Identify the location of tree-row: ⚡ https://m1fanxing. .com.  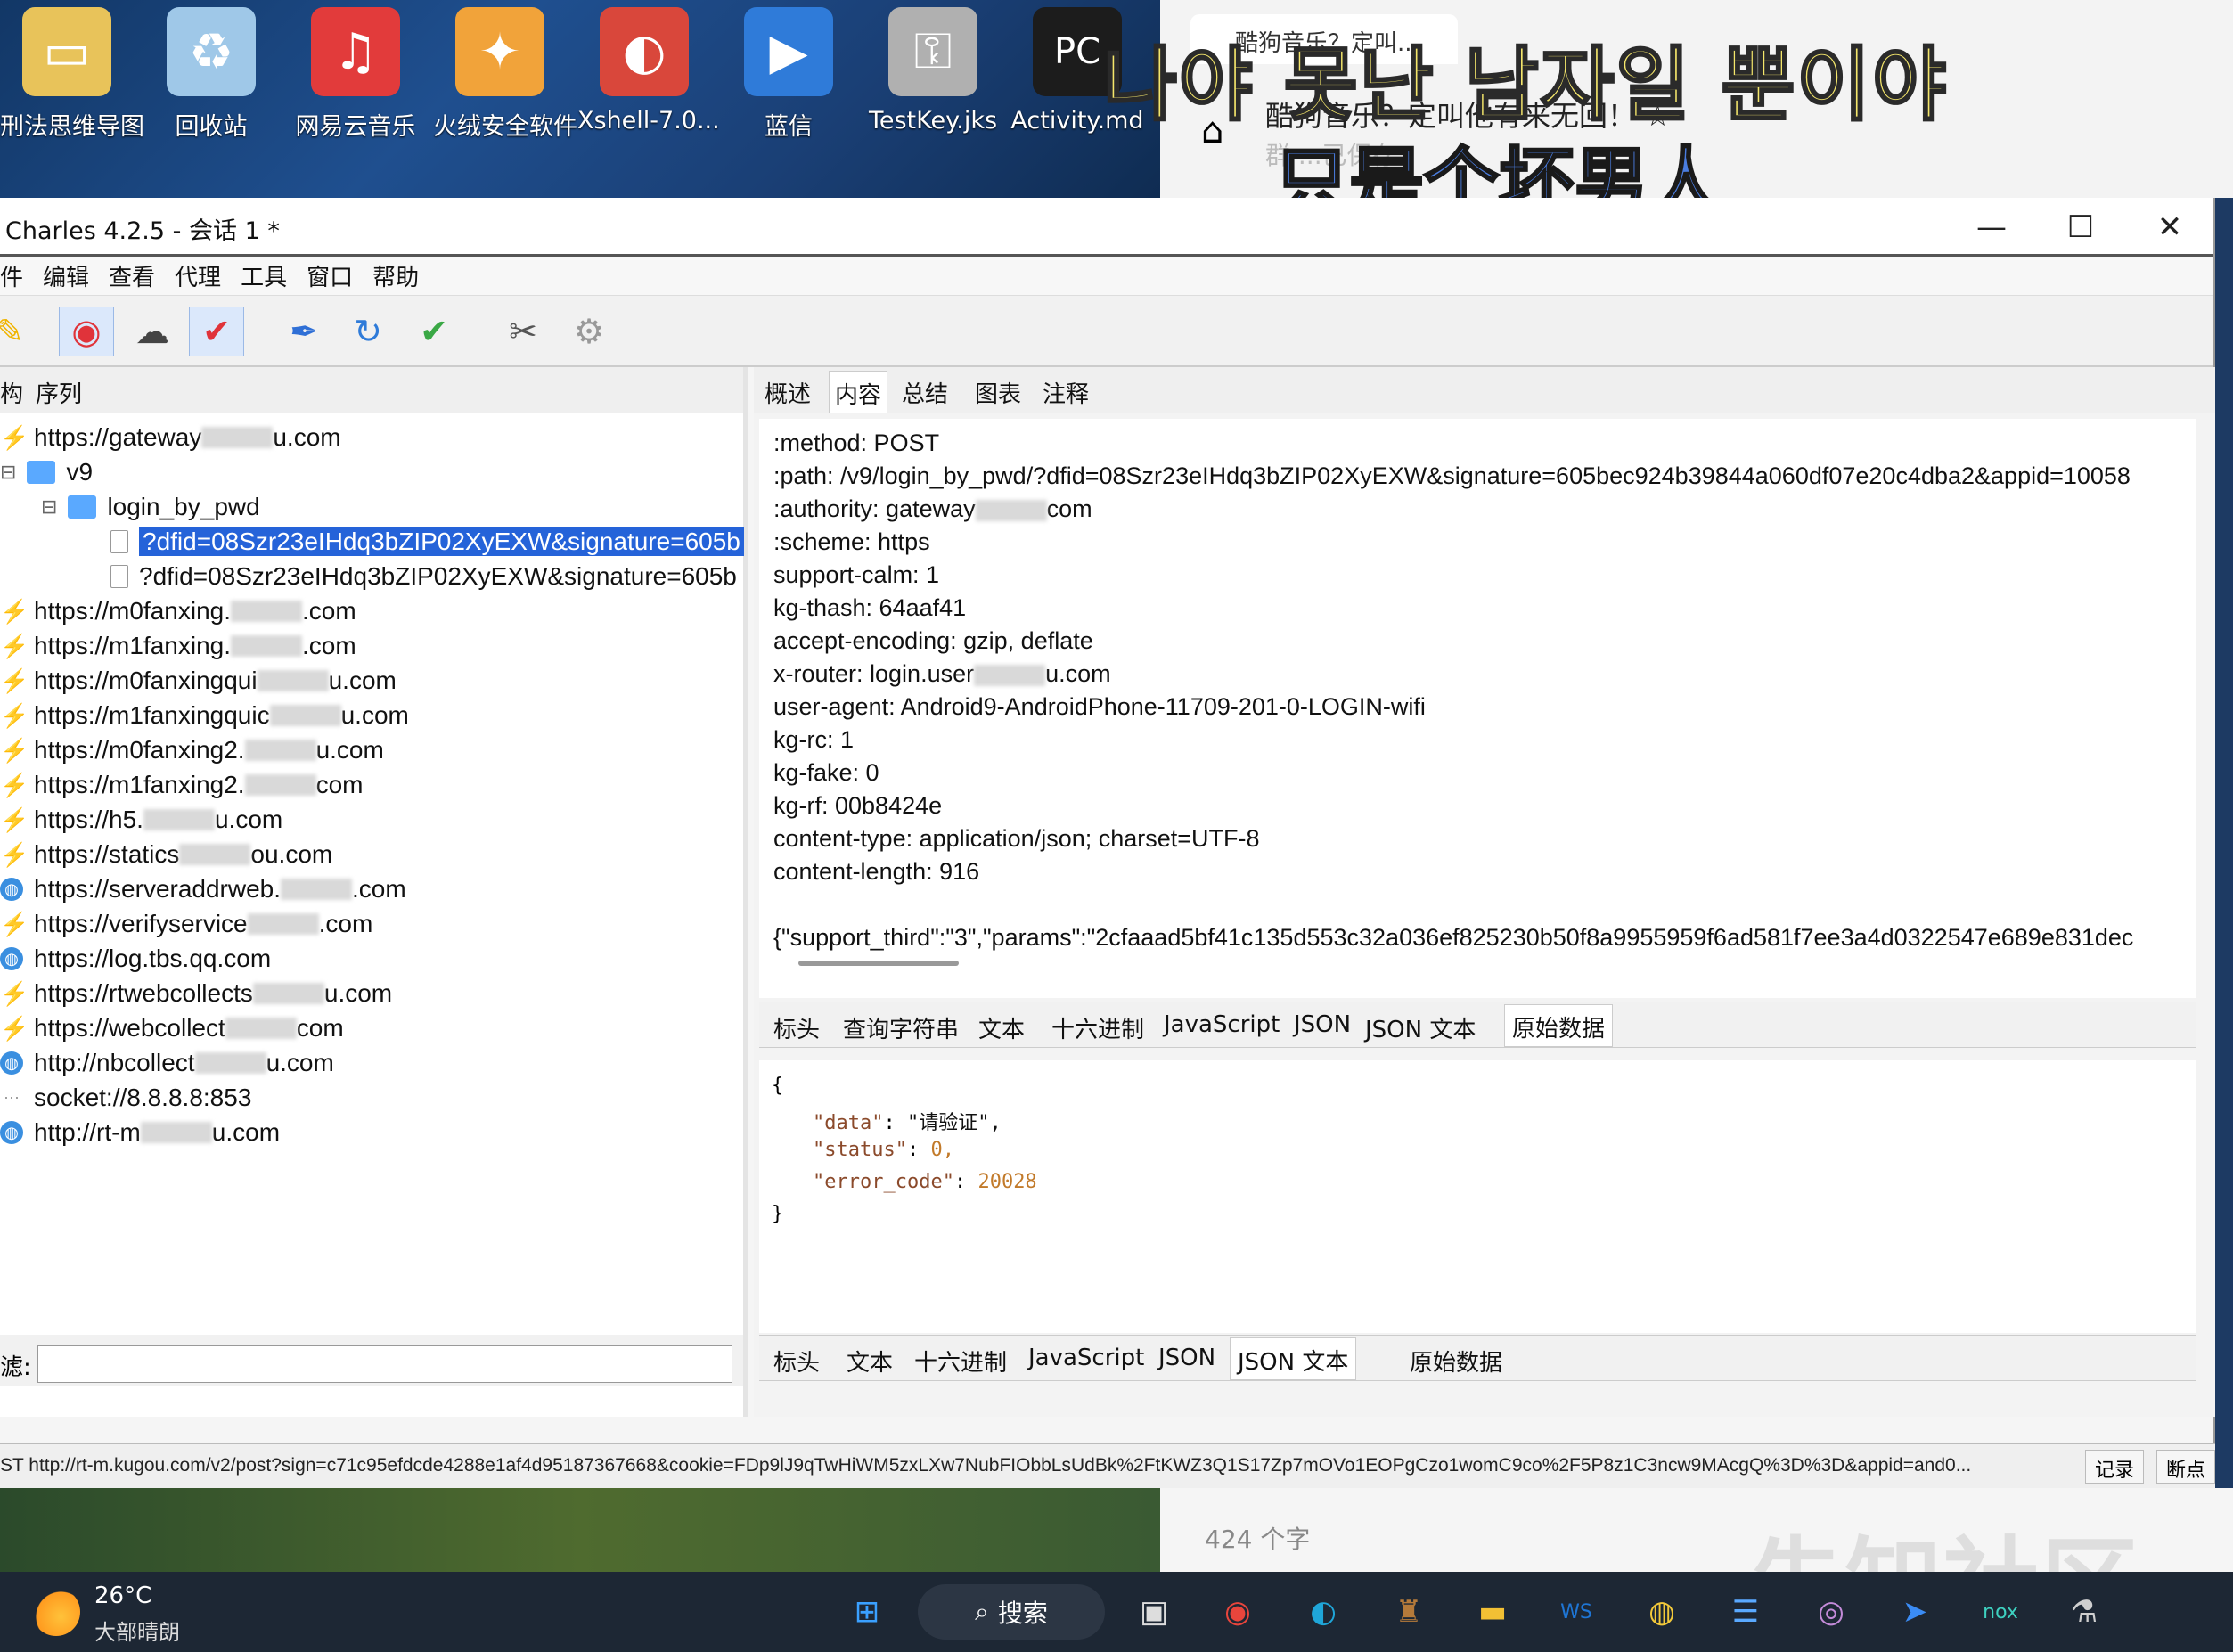
(178, 646).